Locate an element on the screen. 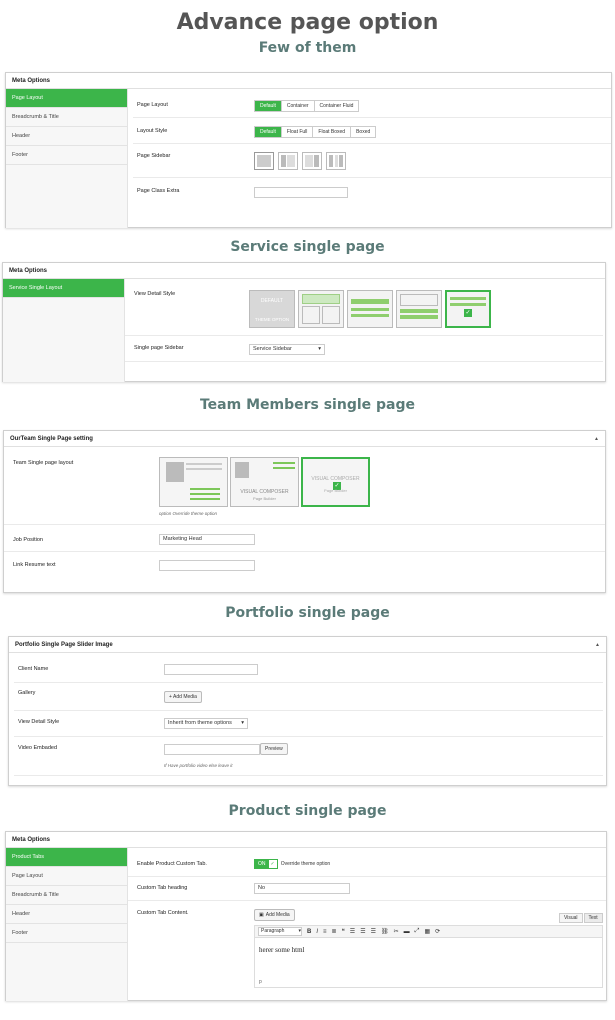 The image size is (615, 1020). layout-style-float-boxed: Float Boxed is located at coordinates (331, 132).